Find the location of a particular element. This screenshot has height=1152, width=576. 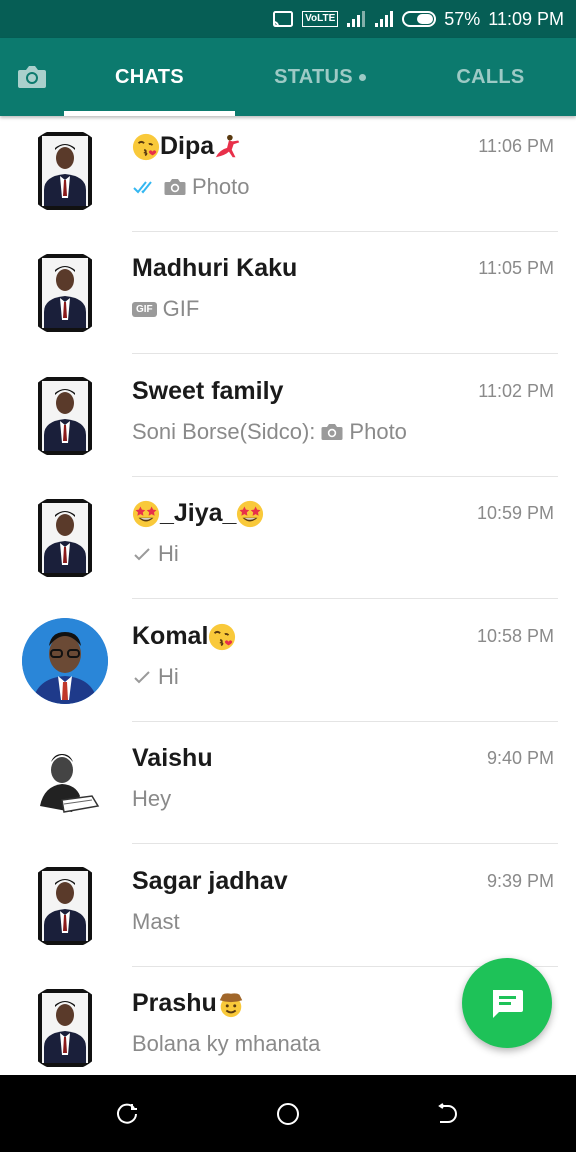

chat-preview: Mast is located at coordinates (156, 921).